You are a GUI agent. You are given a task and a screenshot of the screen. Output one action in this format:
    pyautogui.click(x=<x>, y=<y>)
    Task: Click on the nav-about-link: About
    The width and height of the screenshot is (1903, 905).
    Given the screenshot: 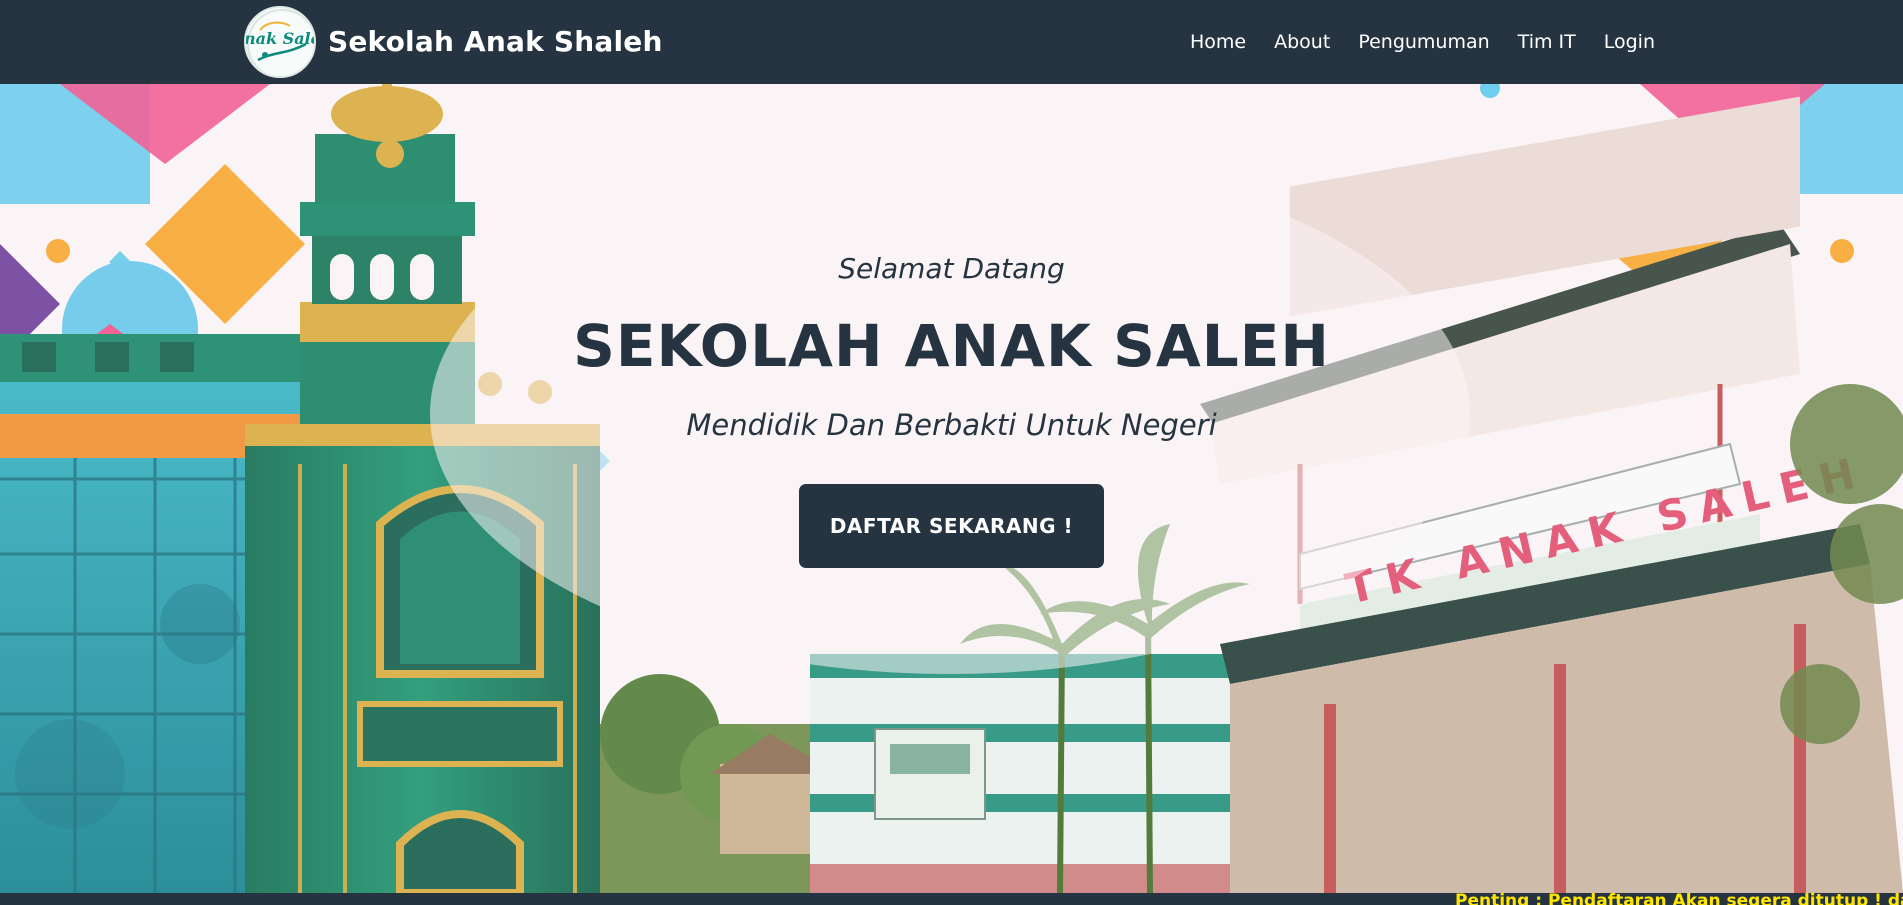 What is the action you would take?
    pyautogui.click(x=1302, y=42)
    